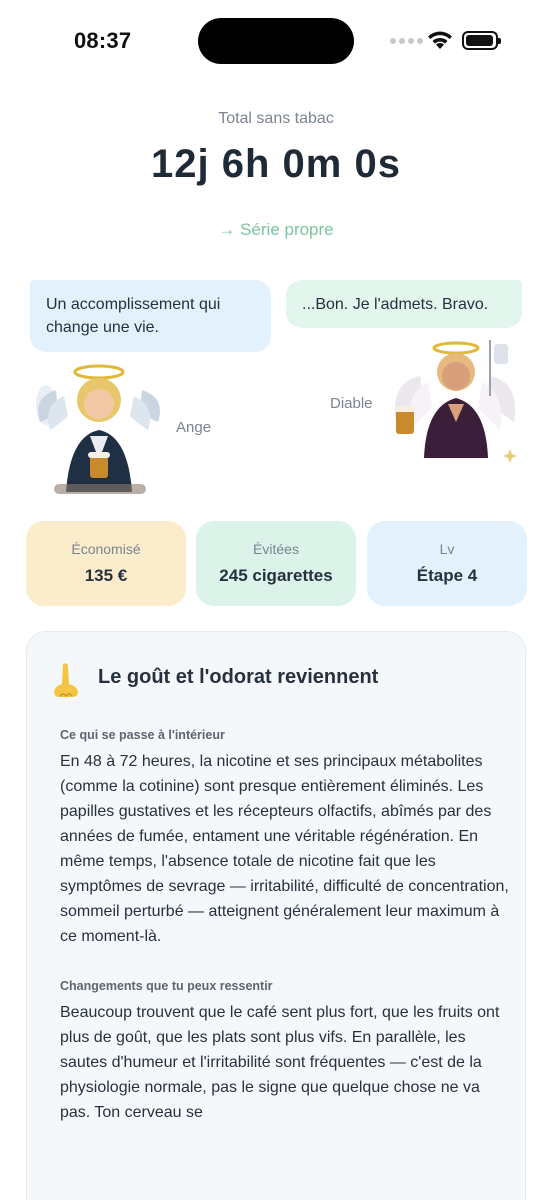 This screenshot has height=1200, width=552. Describe the element at coordinates (98, 429) in the screenshot. I see `angel-avatar` at that location.